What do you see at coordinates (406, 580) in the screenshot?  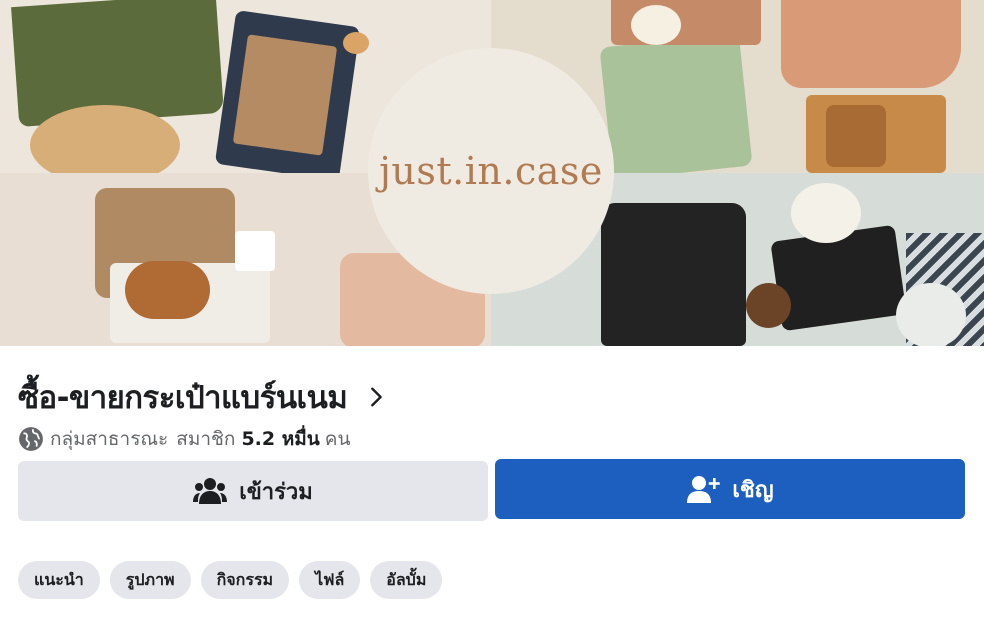 I see `tab-albums: อัลบั้ม` at bounding box center [406, 580].